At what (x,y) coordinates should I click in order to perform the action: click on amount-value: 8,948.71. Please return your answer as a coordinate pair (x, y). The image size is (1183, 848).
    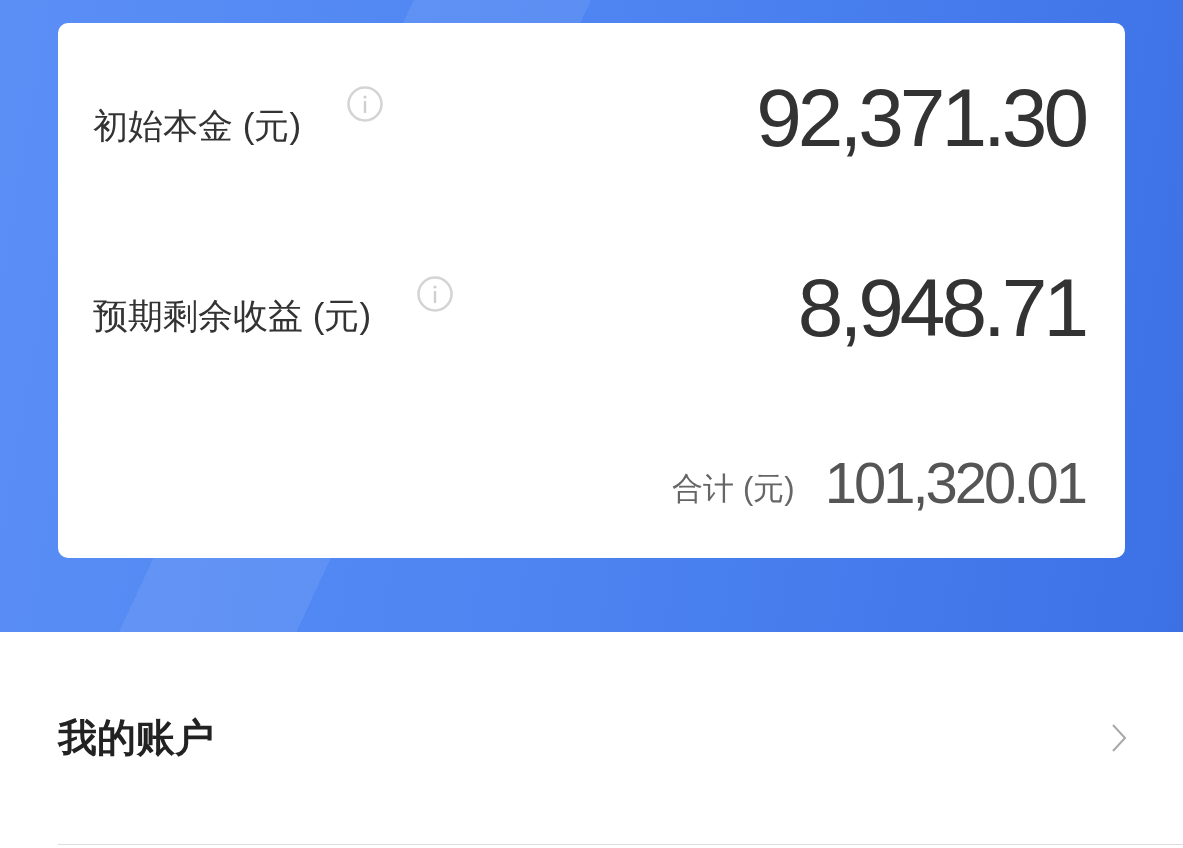
    Looking at the image, I should click on (941, 308).